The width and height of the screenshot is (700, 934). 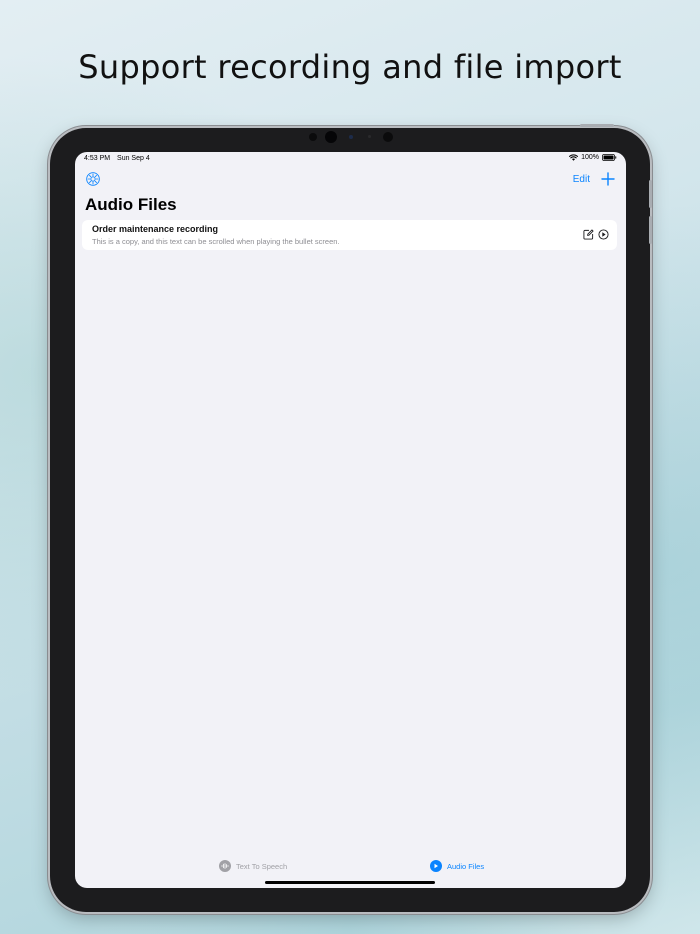 What do you see at coordinates (131, 204) in the screenshot?
I see `page-title: Audio Files` at bounding box center [131, 204].